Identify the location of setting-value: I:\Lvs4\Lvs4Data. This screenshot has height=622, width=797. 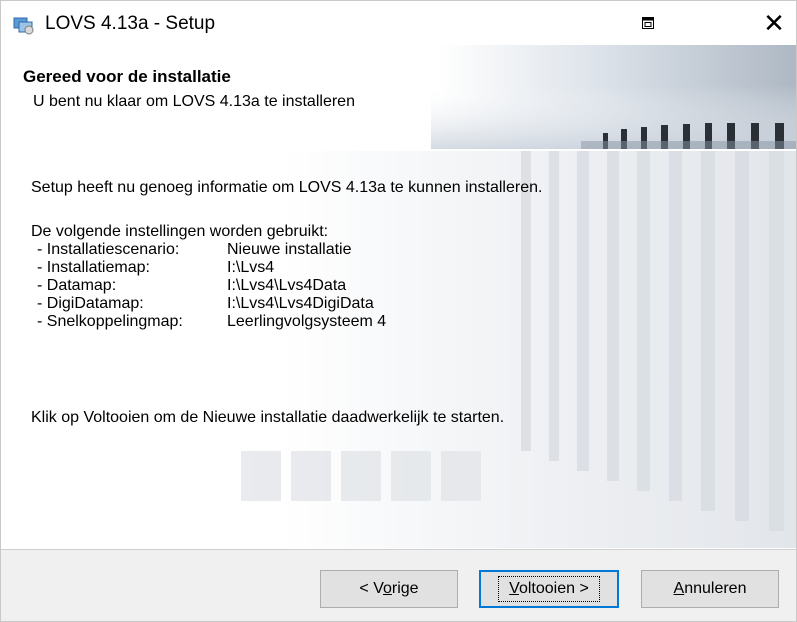
(287, 285).